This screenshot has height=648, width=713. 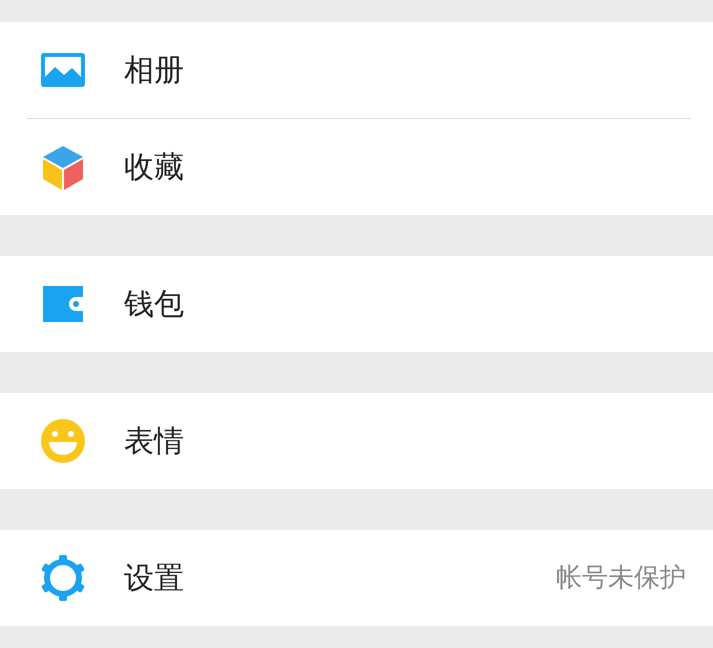 I want to click on menu-item: 钱包, so click(x=356, y=304).